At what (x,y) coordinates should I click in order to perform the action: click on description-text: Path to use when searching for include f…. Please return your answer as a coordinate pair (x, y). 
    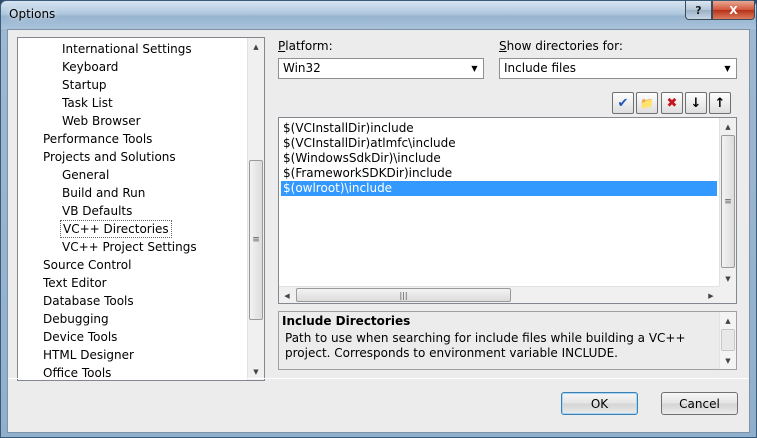
    Looking at the image, I should click on (485, 345).